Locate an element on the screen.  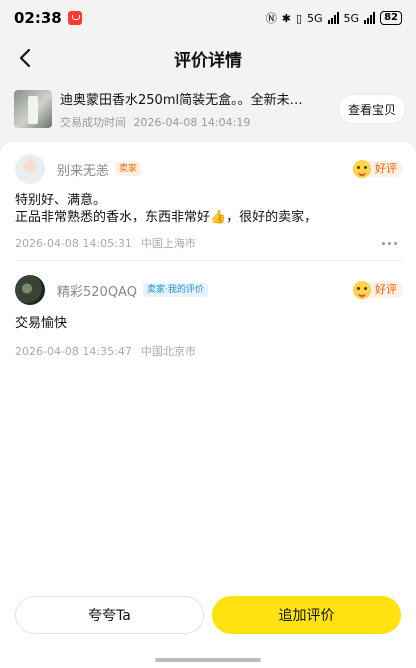
review-text: 交易愉快 is located at coordinates (41, 323).